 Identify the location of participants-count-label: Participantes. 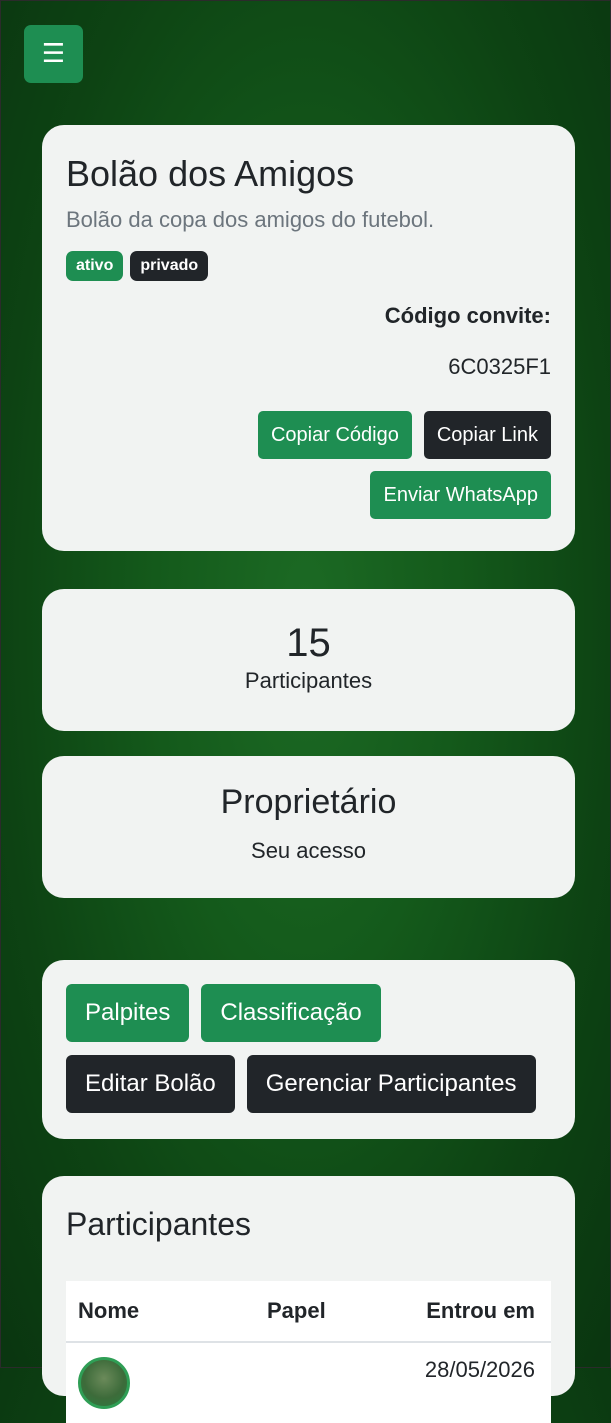
(308, 680).